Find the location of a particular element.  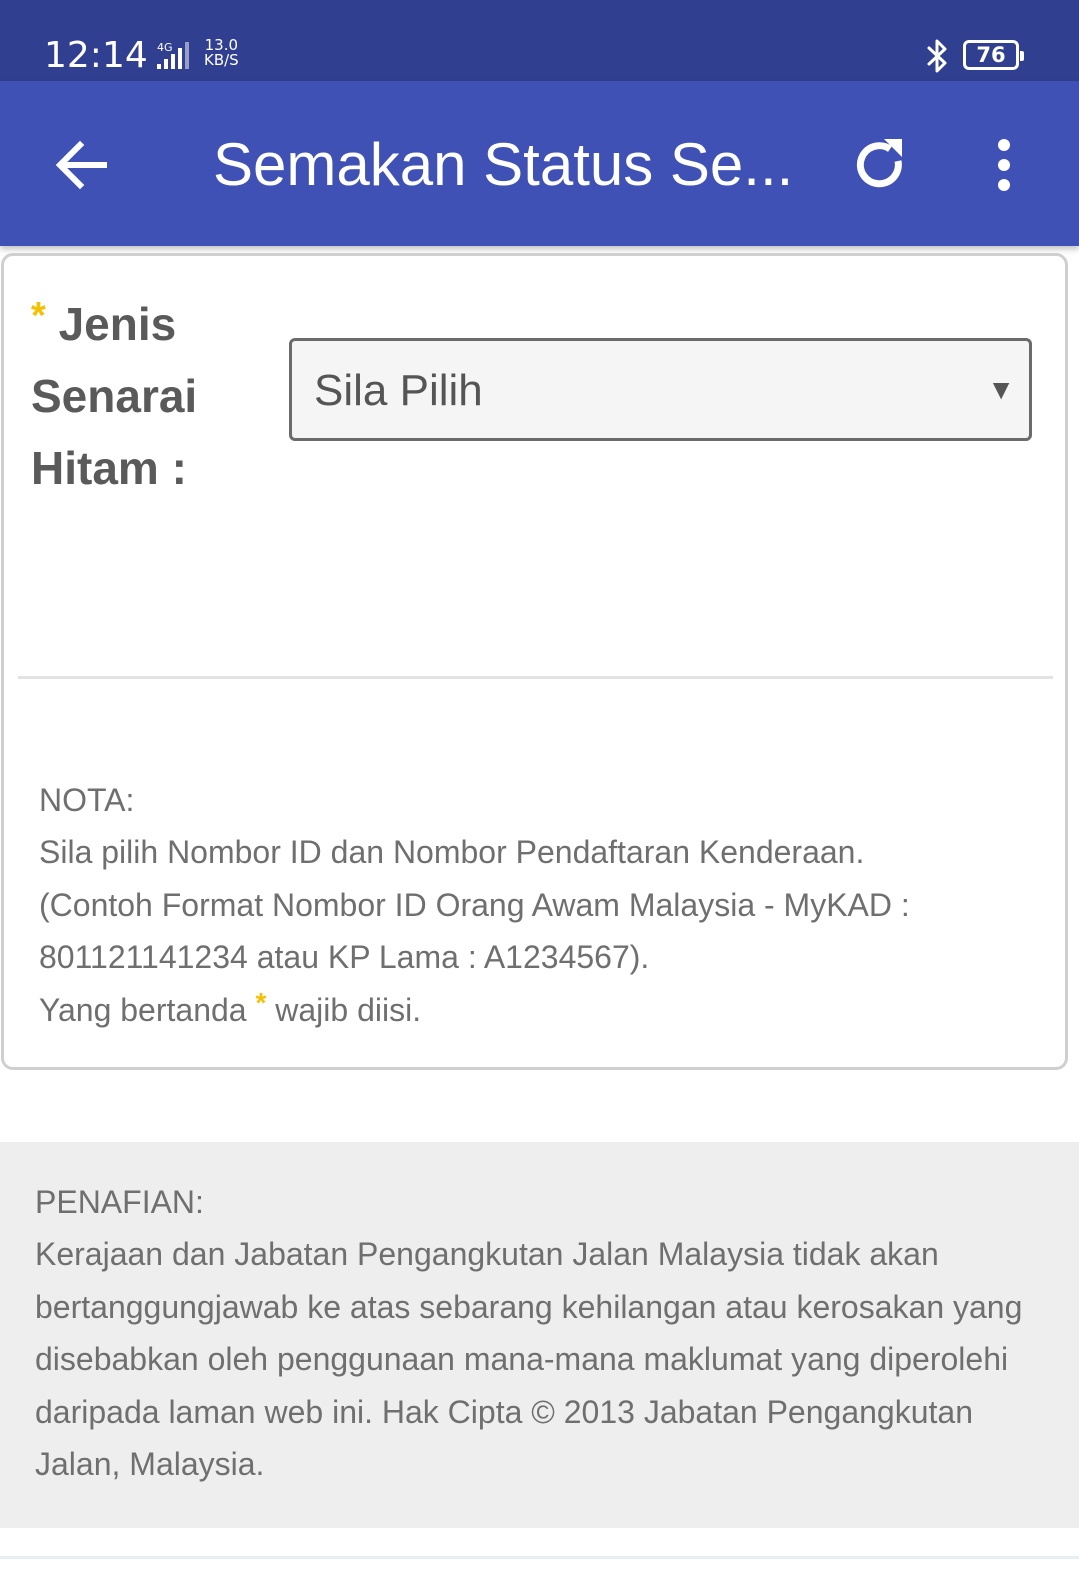

status-time: 12:14 is located at coordinates (96, 55).